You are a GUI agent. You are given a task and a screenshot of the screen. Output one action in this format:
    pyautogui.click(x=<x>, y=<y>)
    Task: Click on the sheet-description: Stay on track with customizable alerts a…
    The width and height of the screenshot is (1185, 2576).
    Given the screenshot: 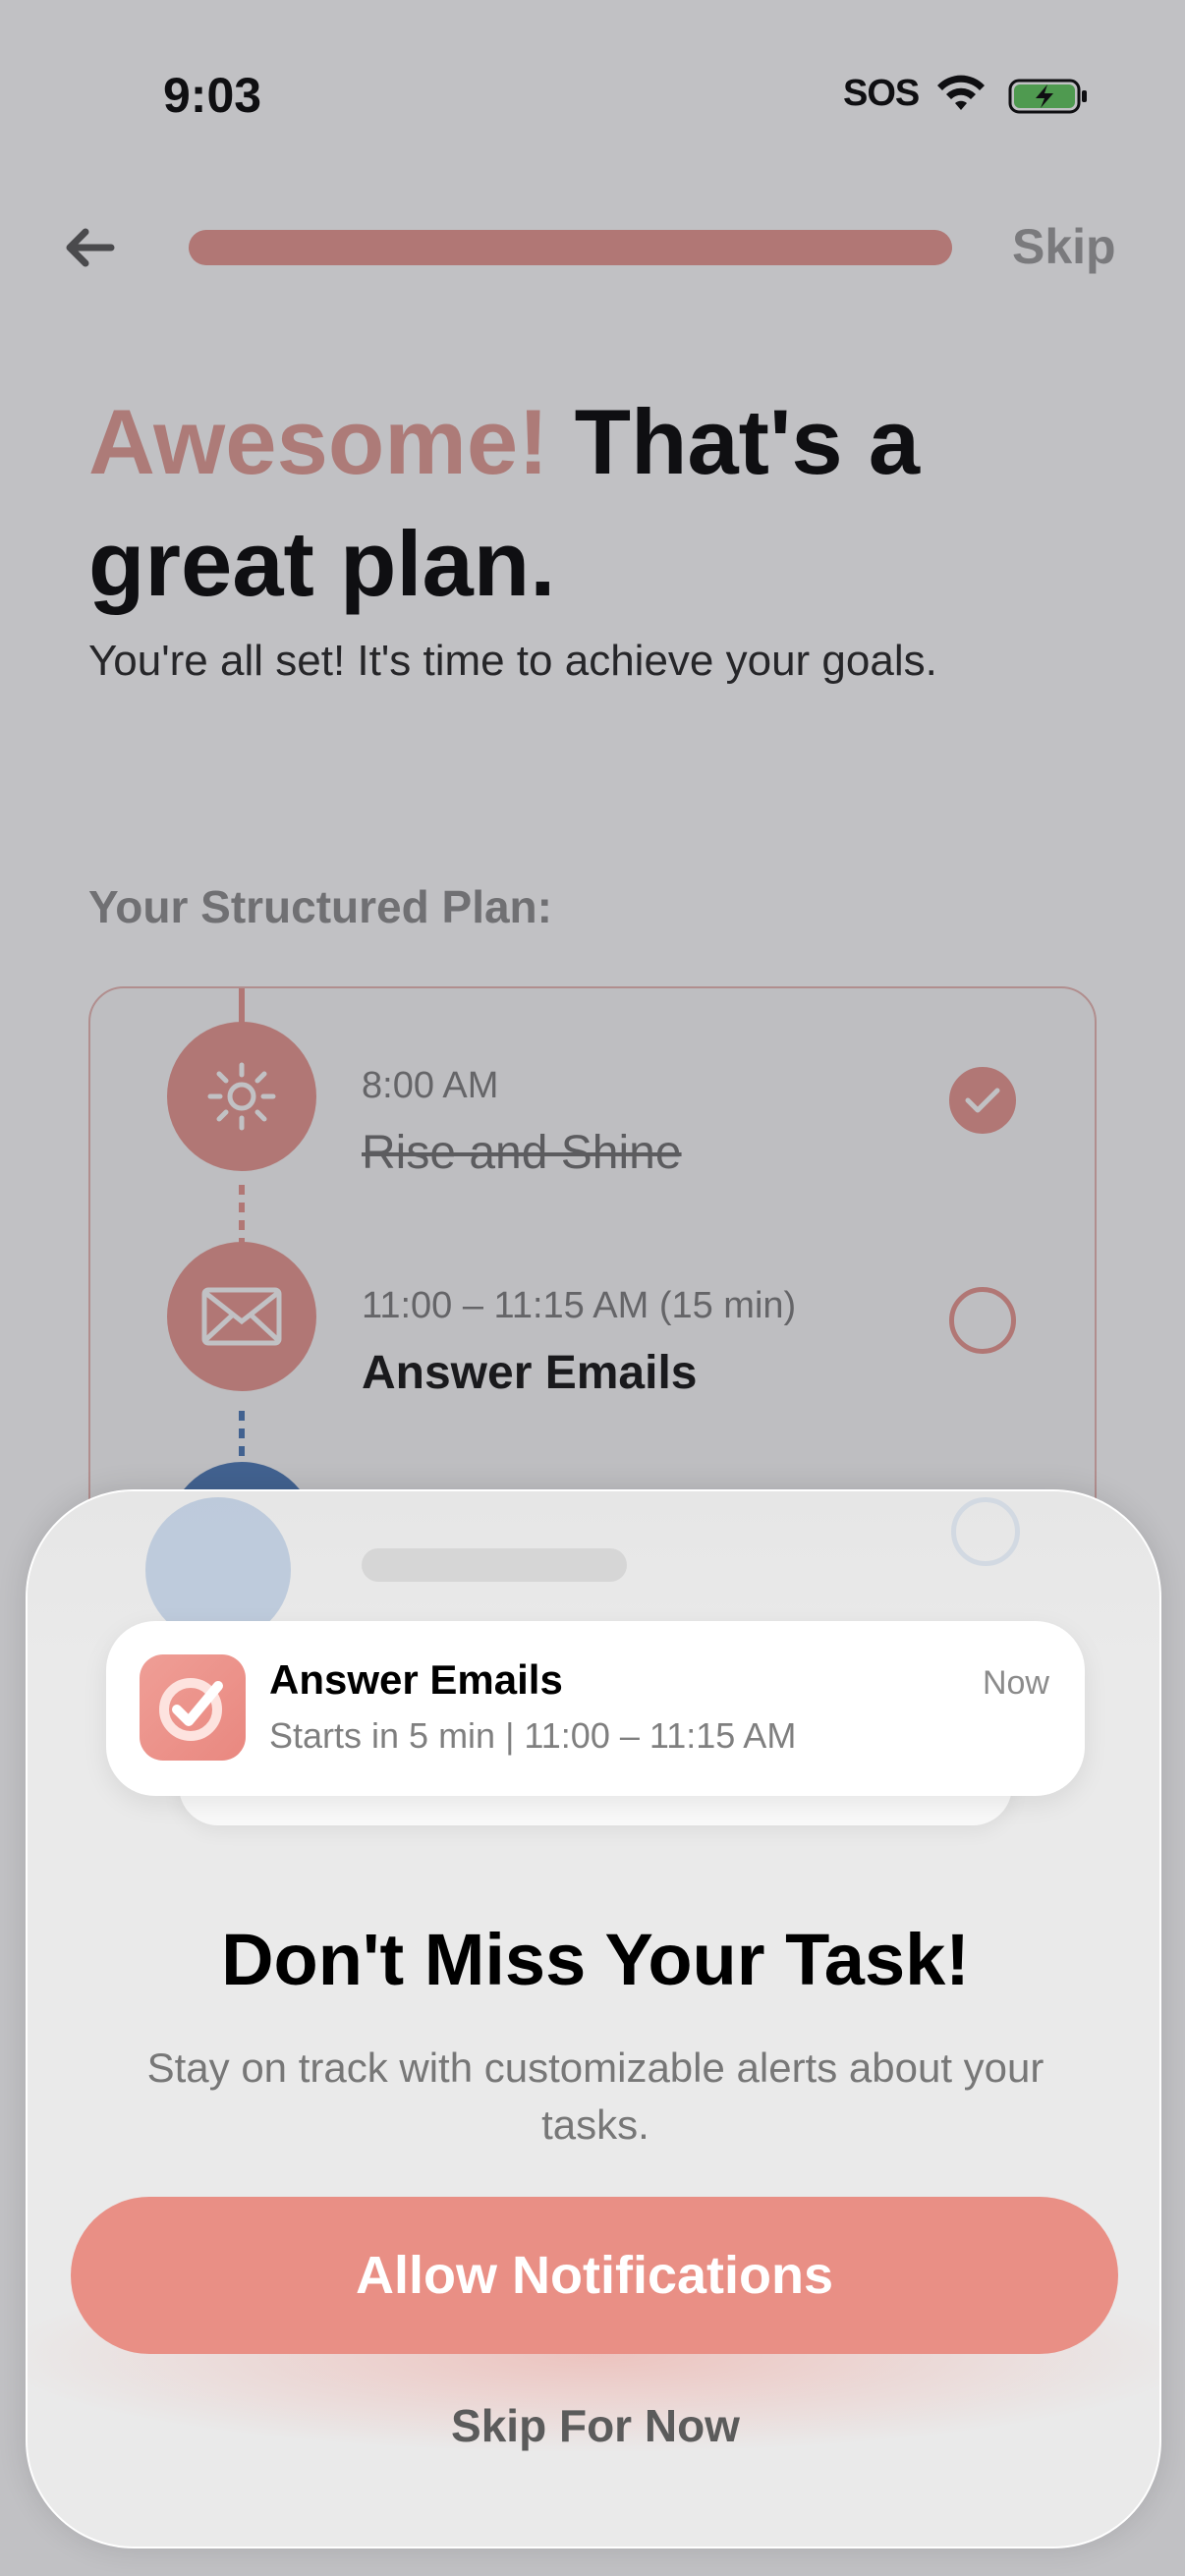 What is the action you would take?
    pyautogui.click(x=595, y=2096)
    